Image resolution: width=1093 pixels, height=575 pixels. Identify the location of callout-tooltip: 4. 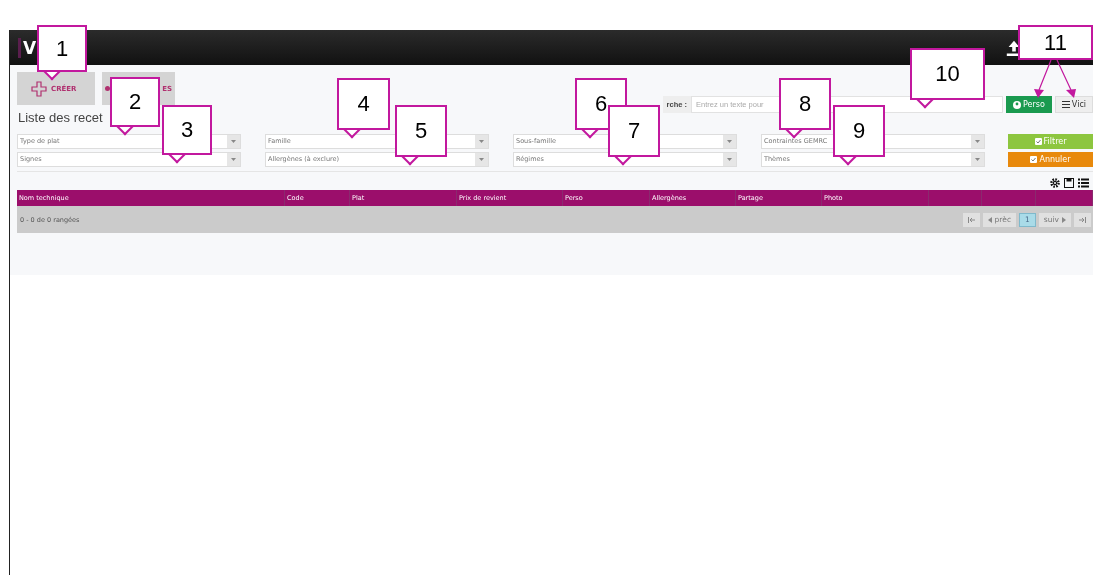
(363, 108).